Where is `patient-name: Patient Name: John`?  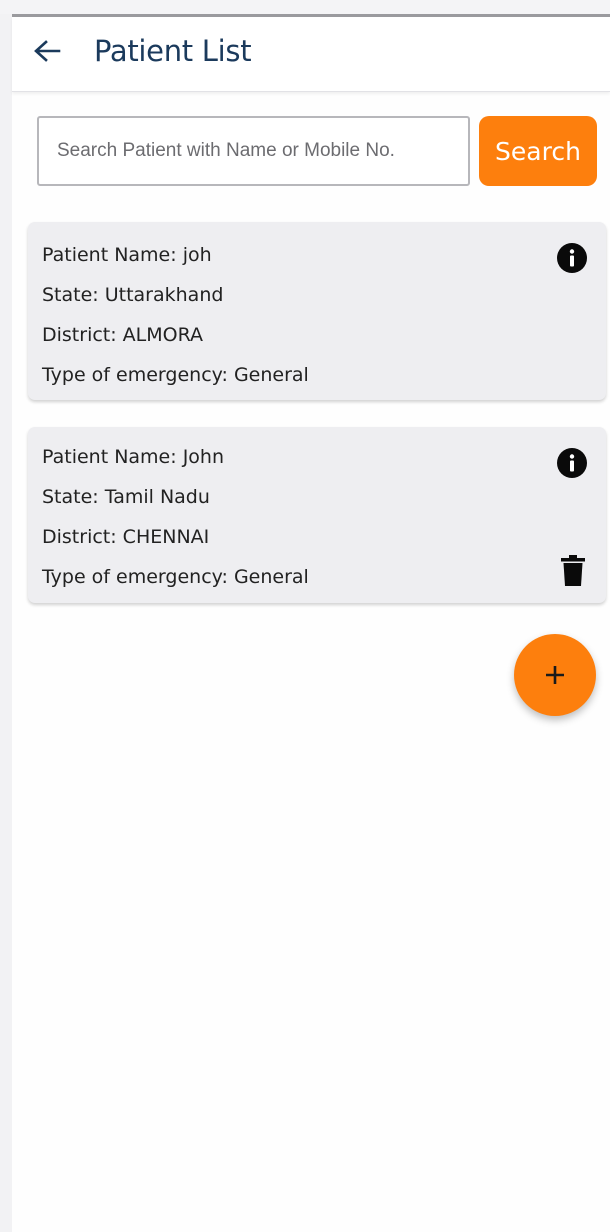 patient-name: Patient Name: John is located at coordinates (133, 457).